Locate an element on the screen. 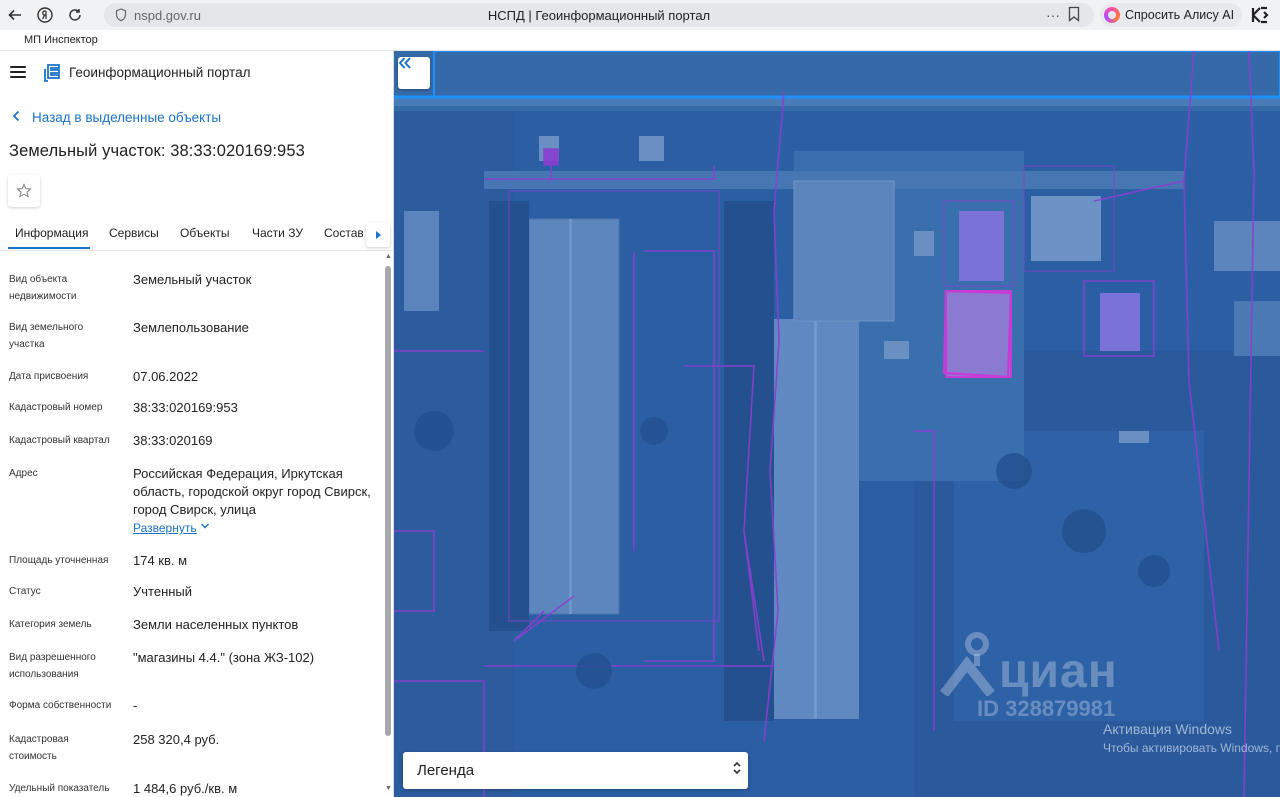 This screenshot has width=1280, height=797. back-to-selected-link: Назад в выделенные объекты is located at coordinates (116, 117).